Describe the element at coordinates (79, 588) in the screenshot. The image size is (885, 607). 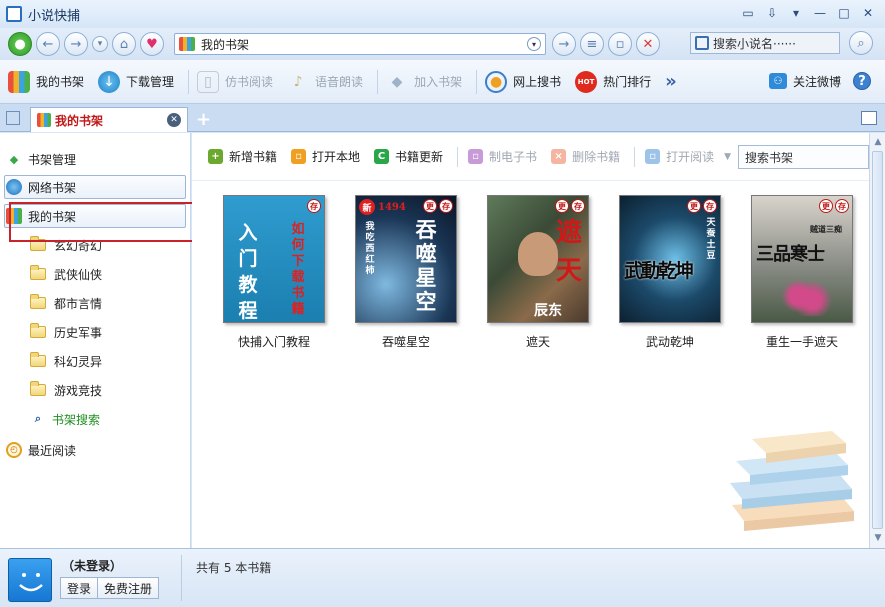
I see `login-button: 登录` at that location.